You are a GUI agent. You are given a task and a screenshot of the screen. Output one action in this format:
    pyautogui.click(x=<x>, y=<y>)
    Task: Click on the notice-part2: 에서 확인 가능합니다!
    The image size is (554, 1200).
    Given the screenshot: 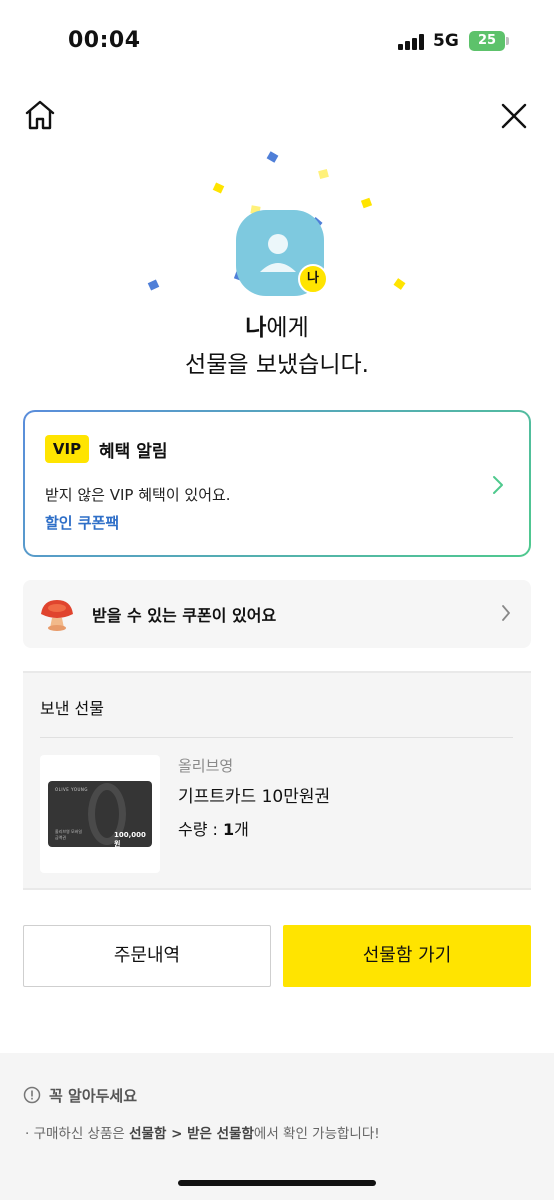 What is the action you would take?
    pyautogui.click(x=316, y=1134)
    